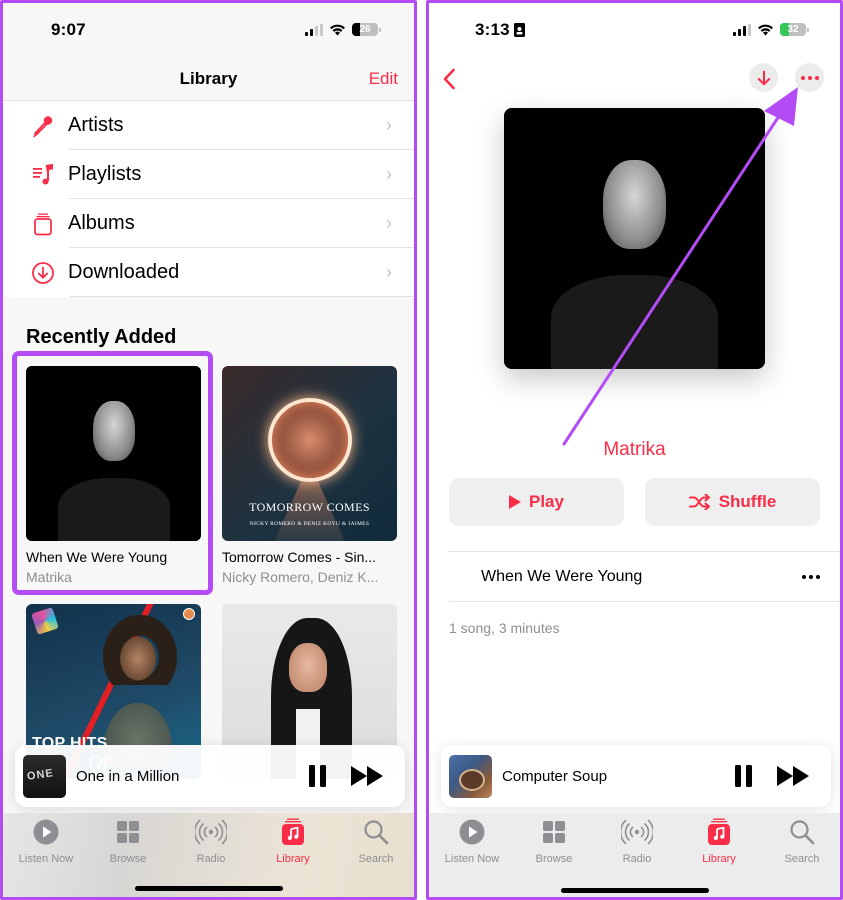 The width and height of the screenshot is (843, 900). I want to click on artwork-subtitle-text: NICKY ROMERO & DENIZ KOYU & JAIMES, so click(309, 524).